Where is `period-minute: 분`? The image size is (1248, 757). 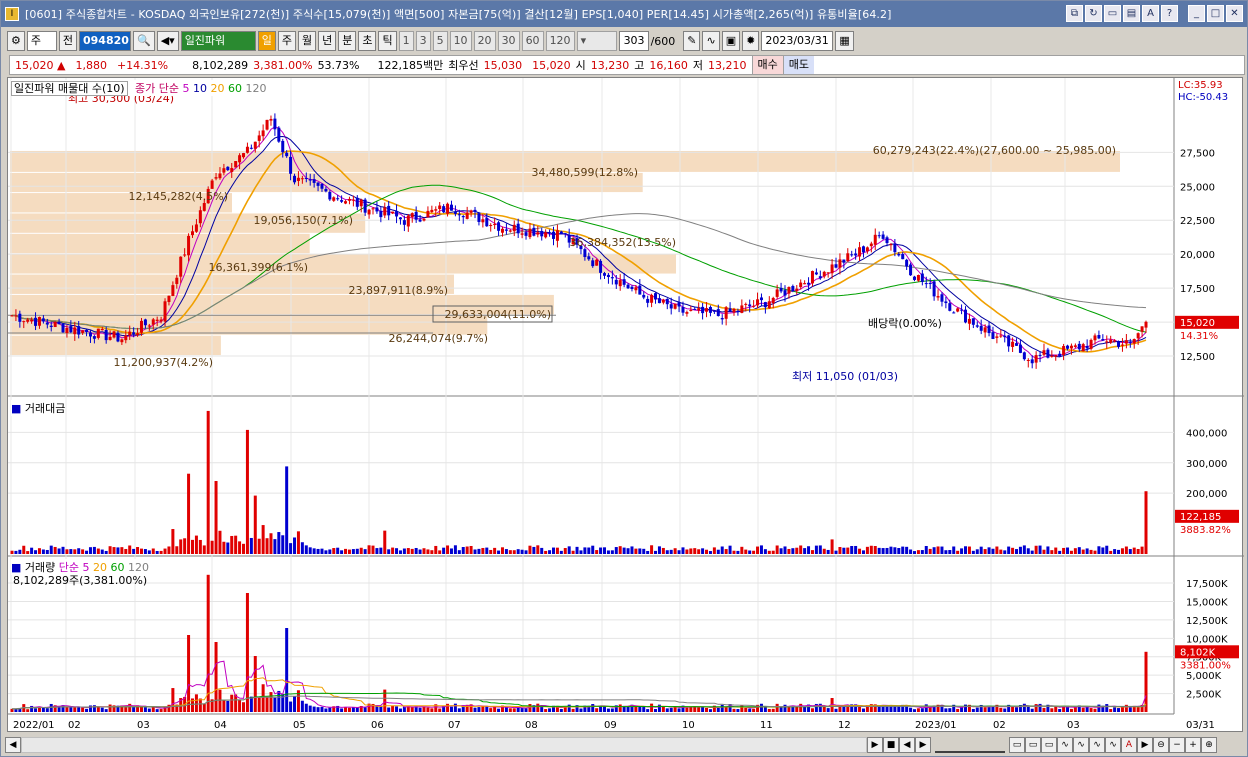 period-minute: 분 is located at coordinates (347, 41).